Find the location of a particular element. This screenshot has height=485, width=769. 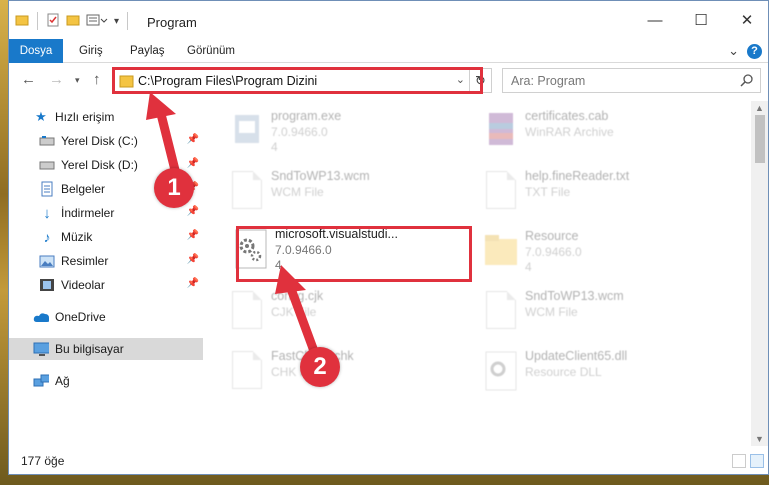

search-input: Ara: Program is located at coordinates (548, 81).